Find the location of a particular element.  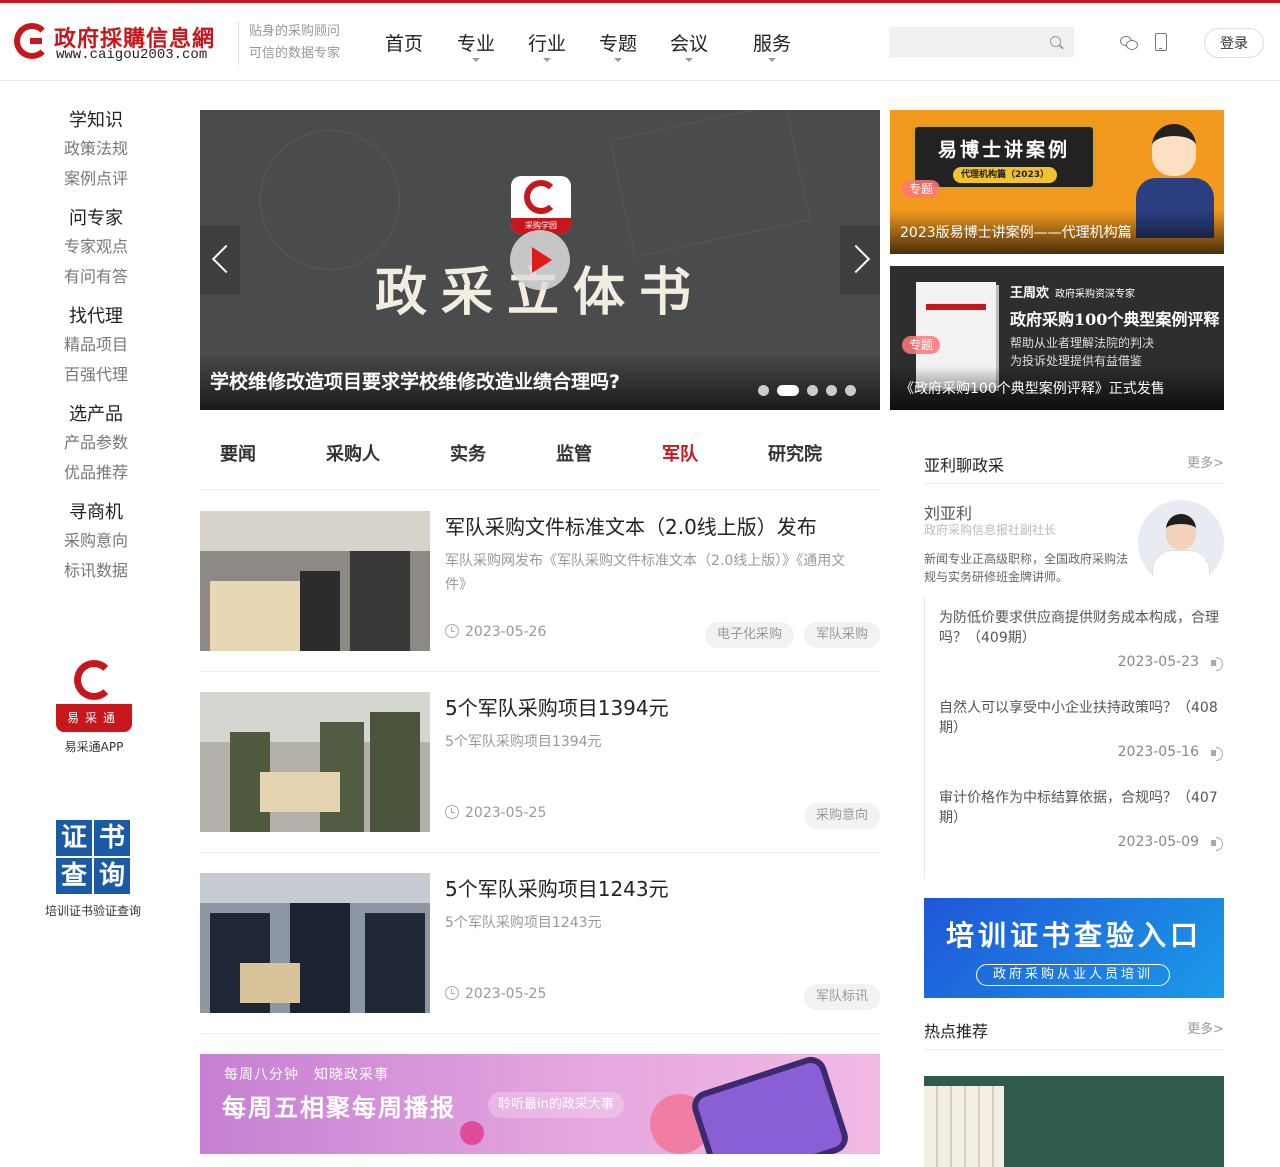

promo-card-case: 易博士讲案例 代理机构篇（2023） 专题 2023版易博士讲案例——代理机构篇 is located at coordinates (1057, 182).